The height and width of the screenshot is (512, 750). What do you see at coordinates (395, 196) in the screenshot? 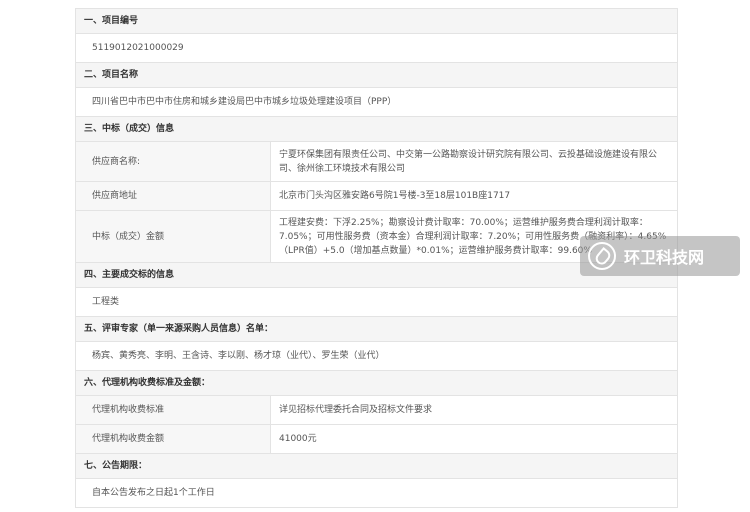
I see `supplier-address-value: 北京市门头沟区雅安路6号院1号楼-3至18层101B座1717` at bounding box center [395, 196].